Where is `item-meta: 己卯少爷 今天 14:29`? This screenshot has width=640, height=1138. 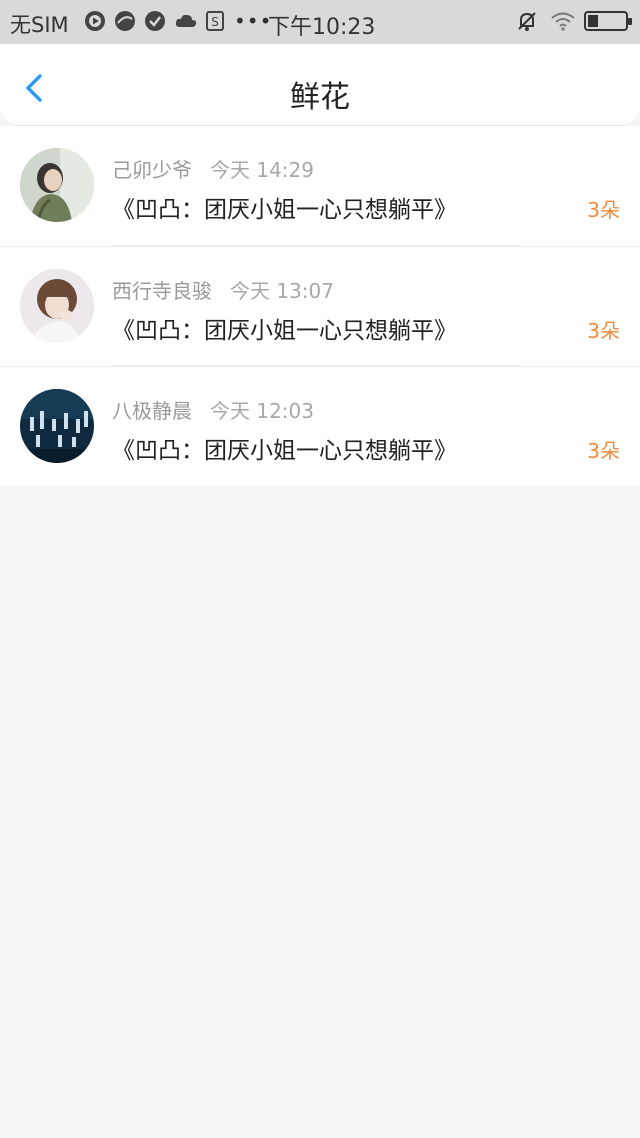 item-meta: 己卯少爷 今天 14:29 is located at coordinates (213, 168).